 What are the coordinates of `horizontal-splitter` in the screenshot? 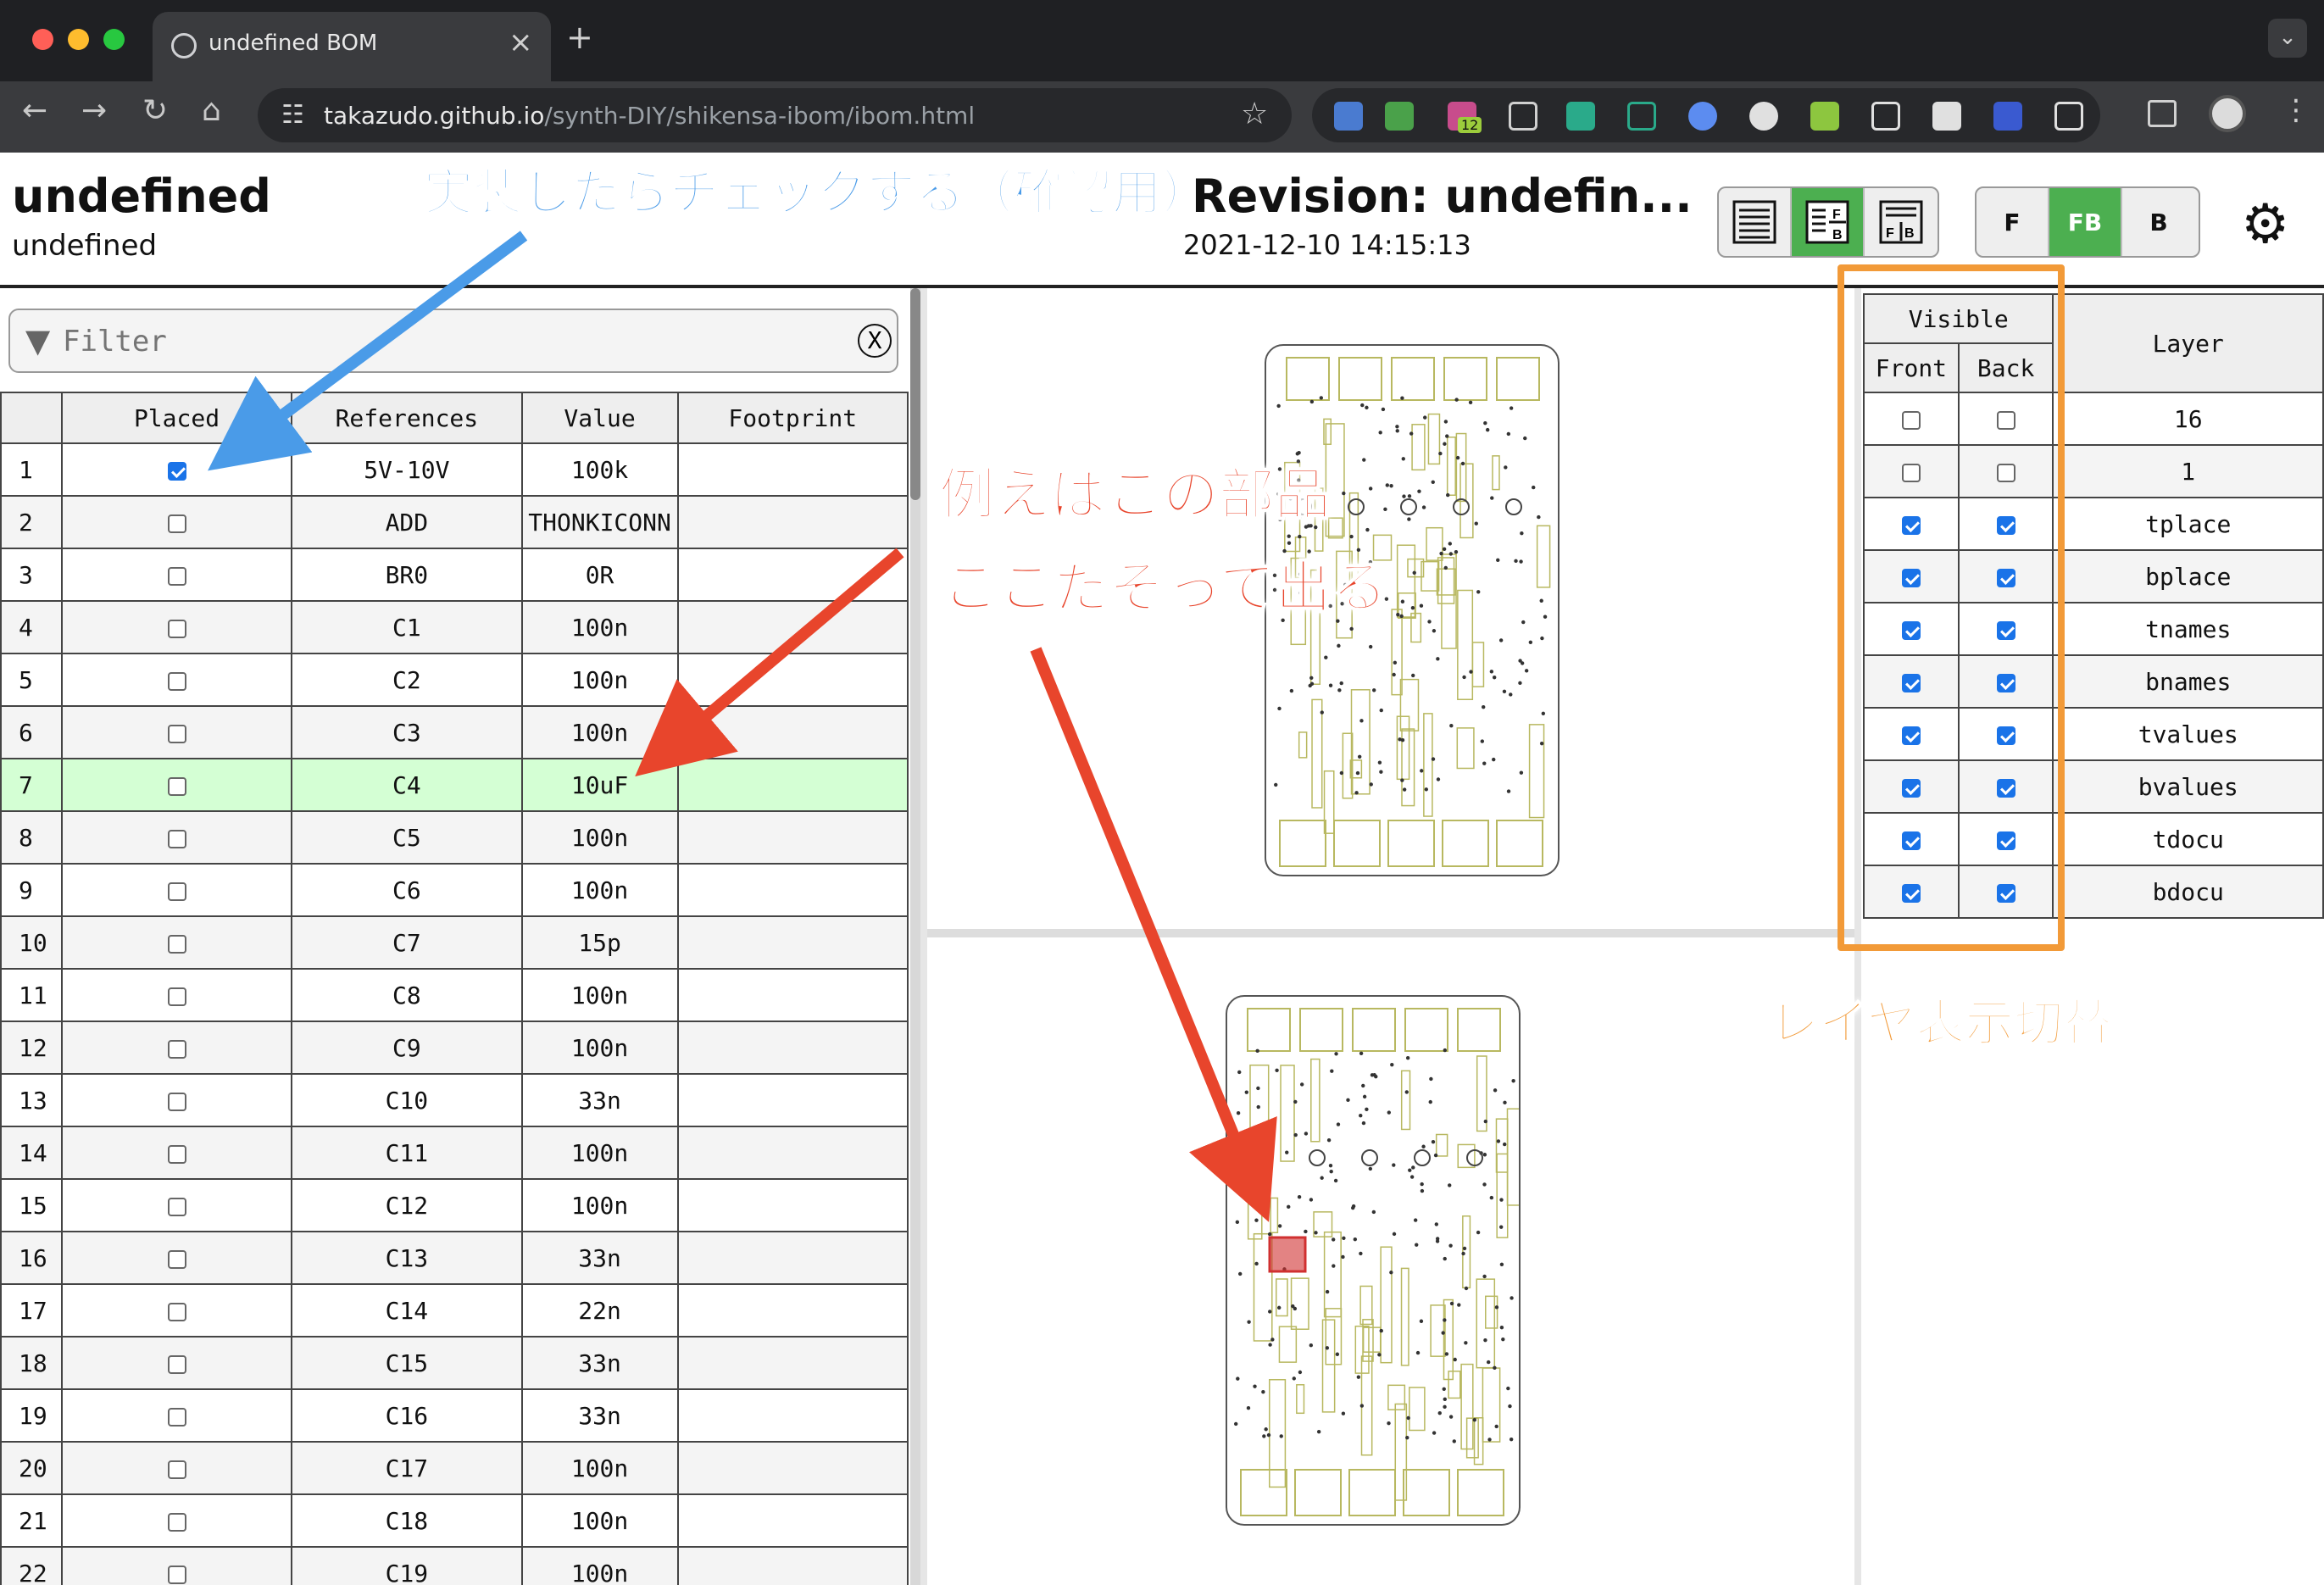 It's located at (1391, 933).